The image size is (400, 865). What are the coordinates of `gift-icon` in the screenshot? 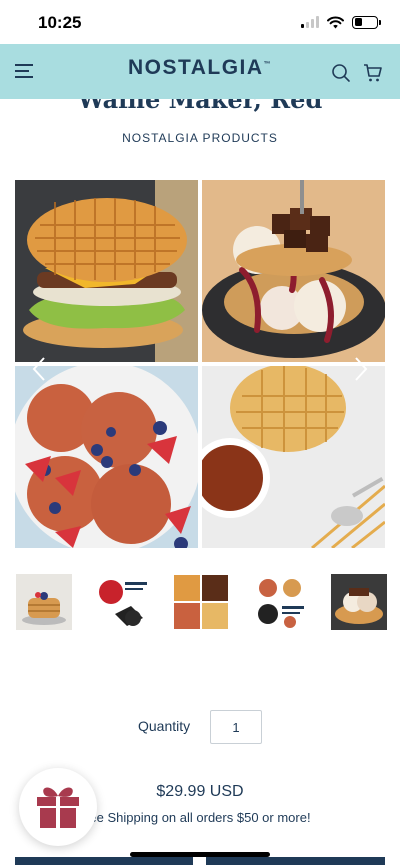 It's located at (58, 807).